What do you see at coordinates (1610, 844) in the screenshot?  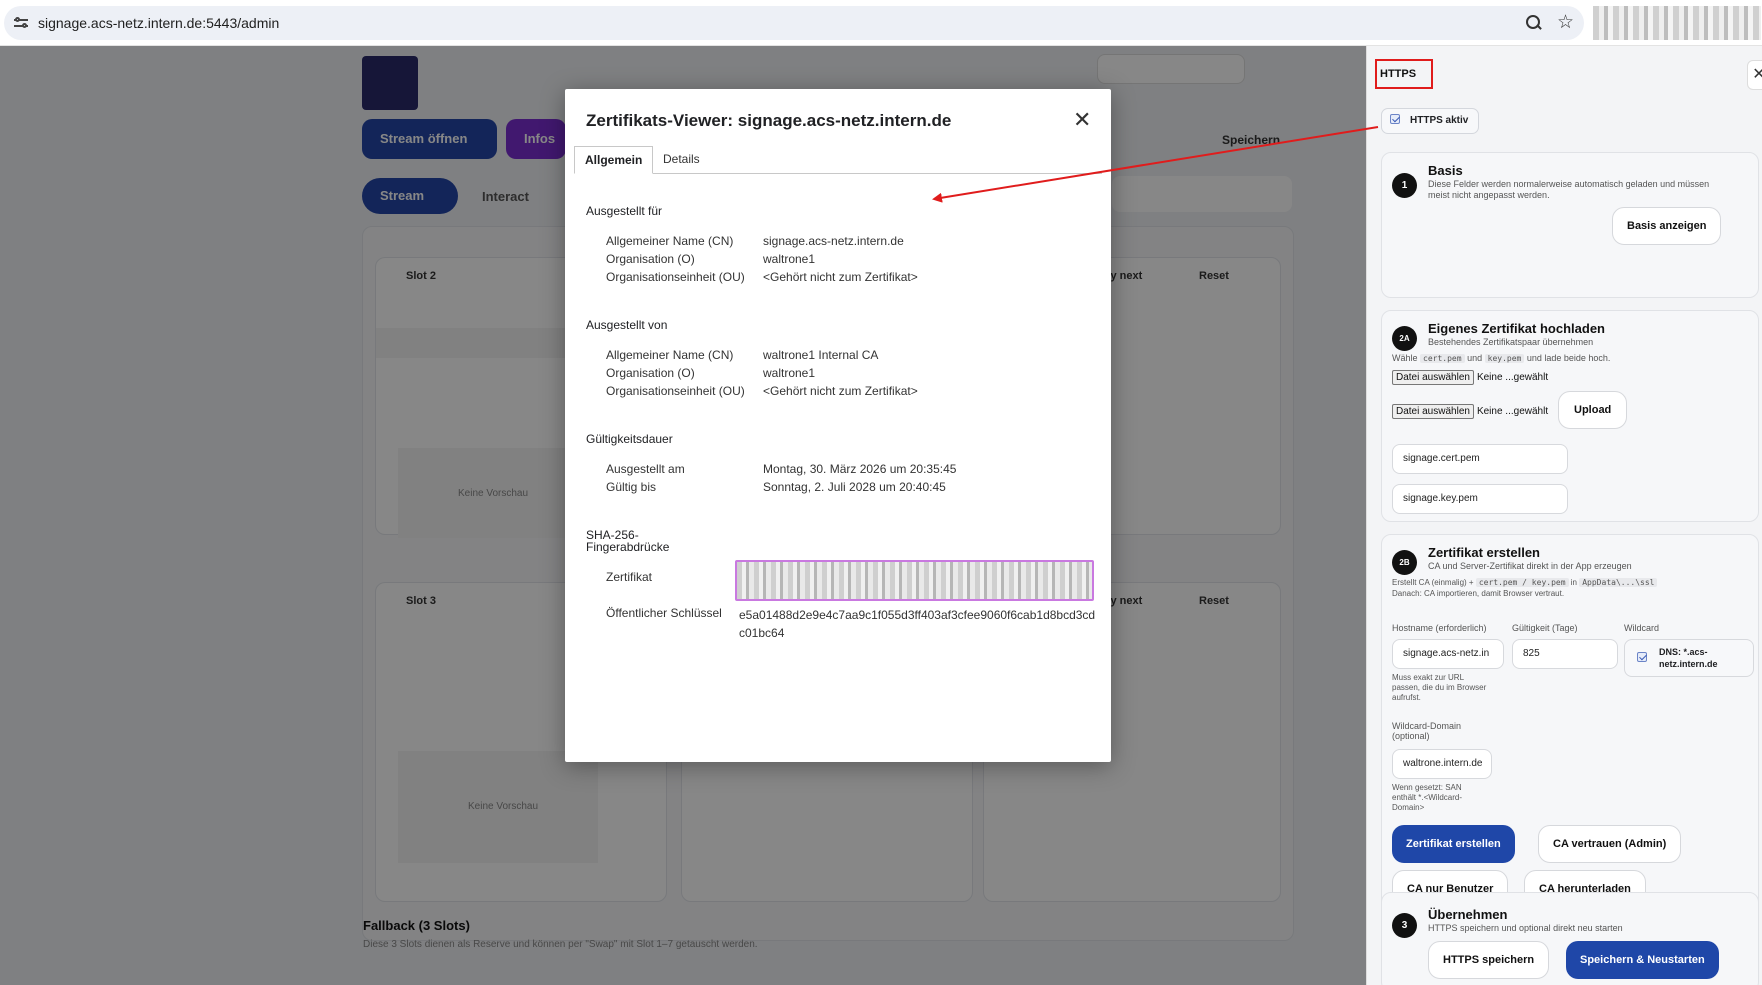 I see `trust-ca-admin-button: CA vertrauen (Admin)` at bounding box center [1610, 844].